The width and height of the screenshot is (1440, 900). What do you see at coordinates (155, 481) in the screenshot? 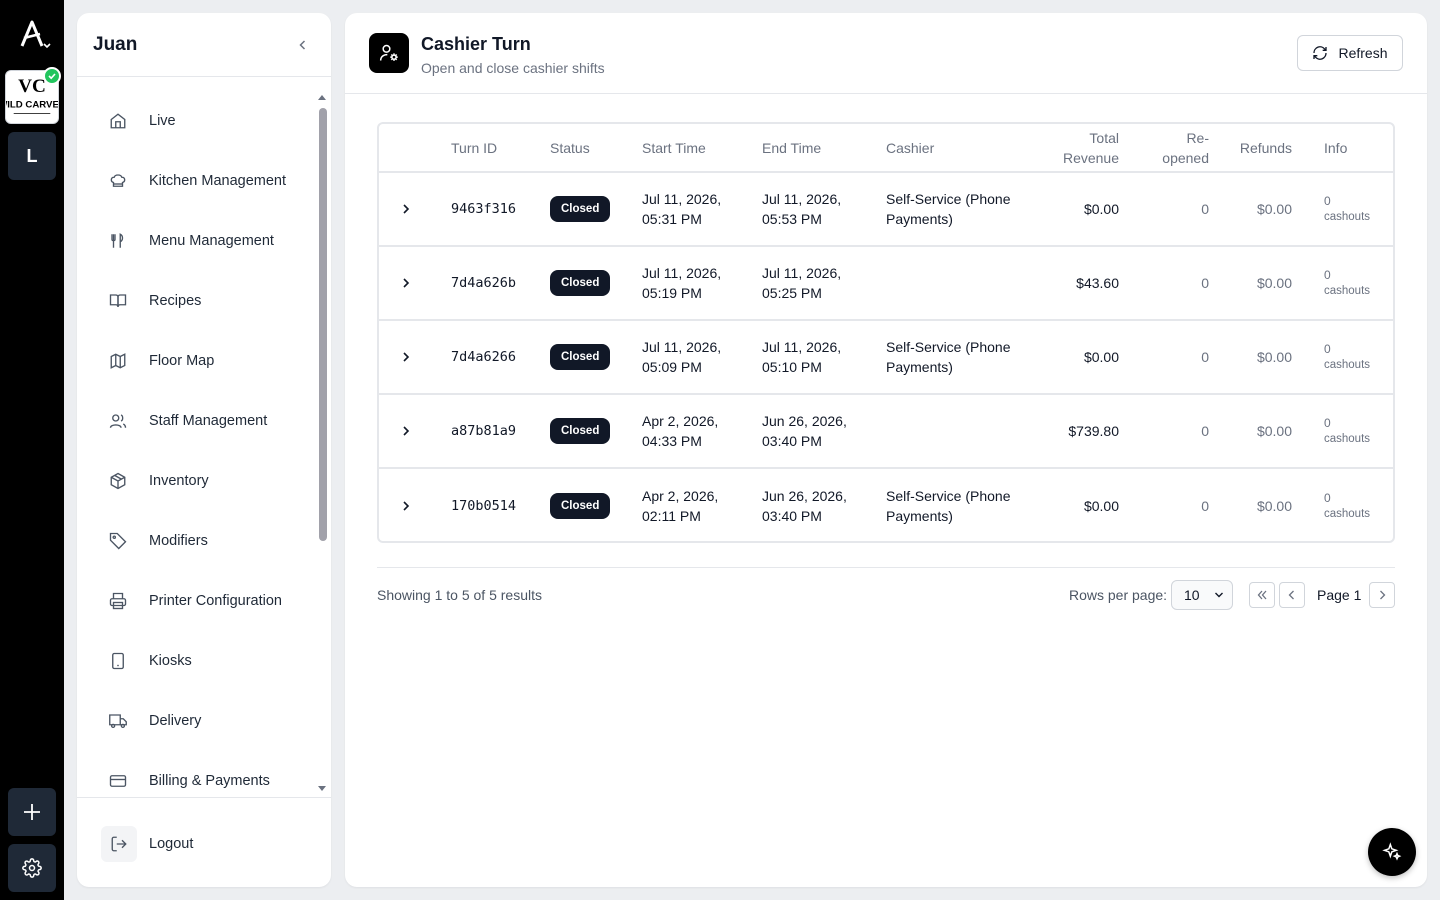
I see `sidebar-item-inventory: Inventory` at bounding box center [155, 481].